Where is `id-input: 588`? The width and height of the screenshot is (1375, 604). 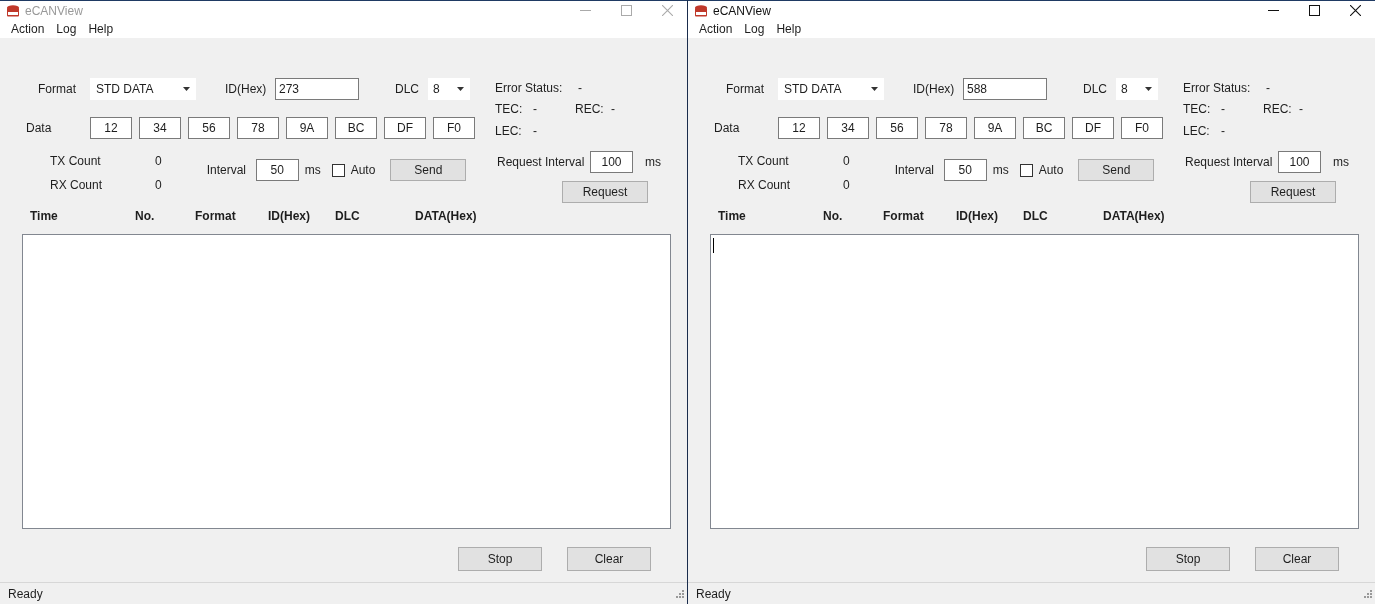
id-input: 588 is located at coordinates (1005, 89).